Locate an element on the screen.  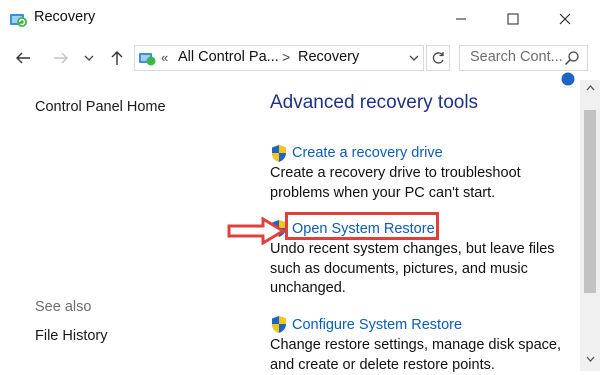
scroll-up-button is located at coordinates (590, 88).